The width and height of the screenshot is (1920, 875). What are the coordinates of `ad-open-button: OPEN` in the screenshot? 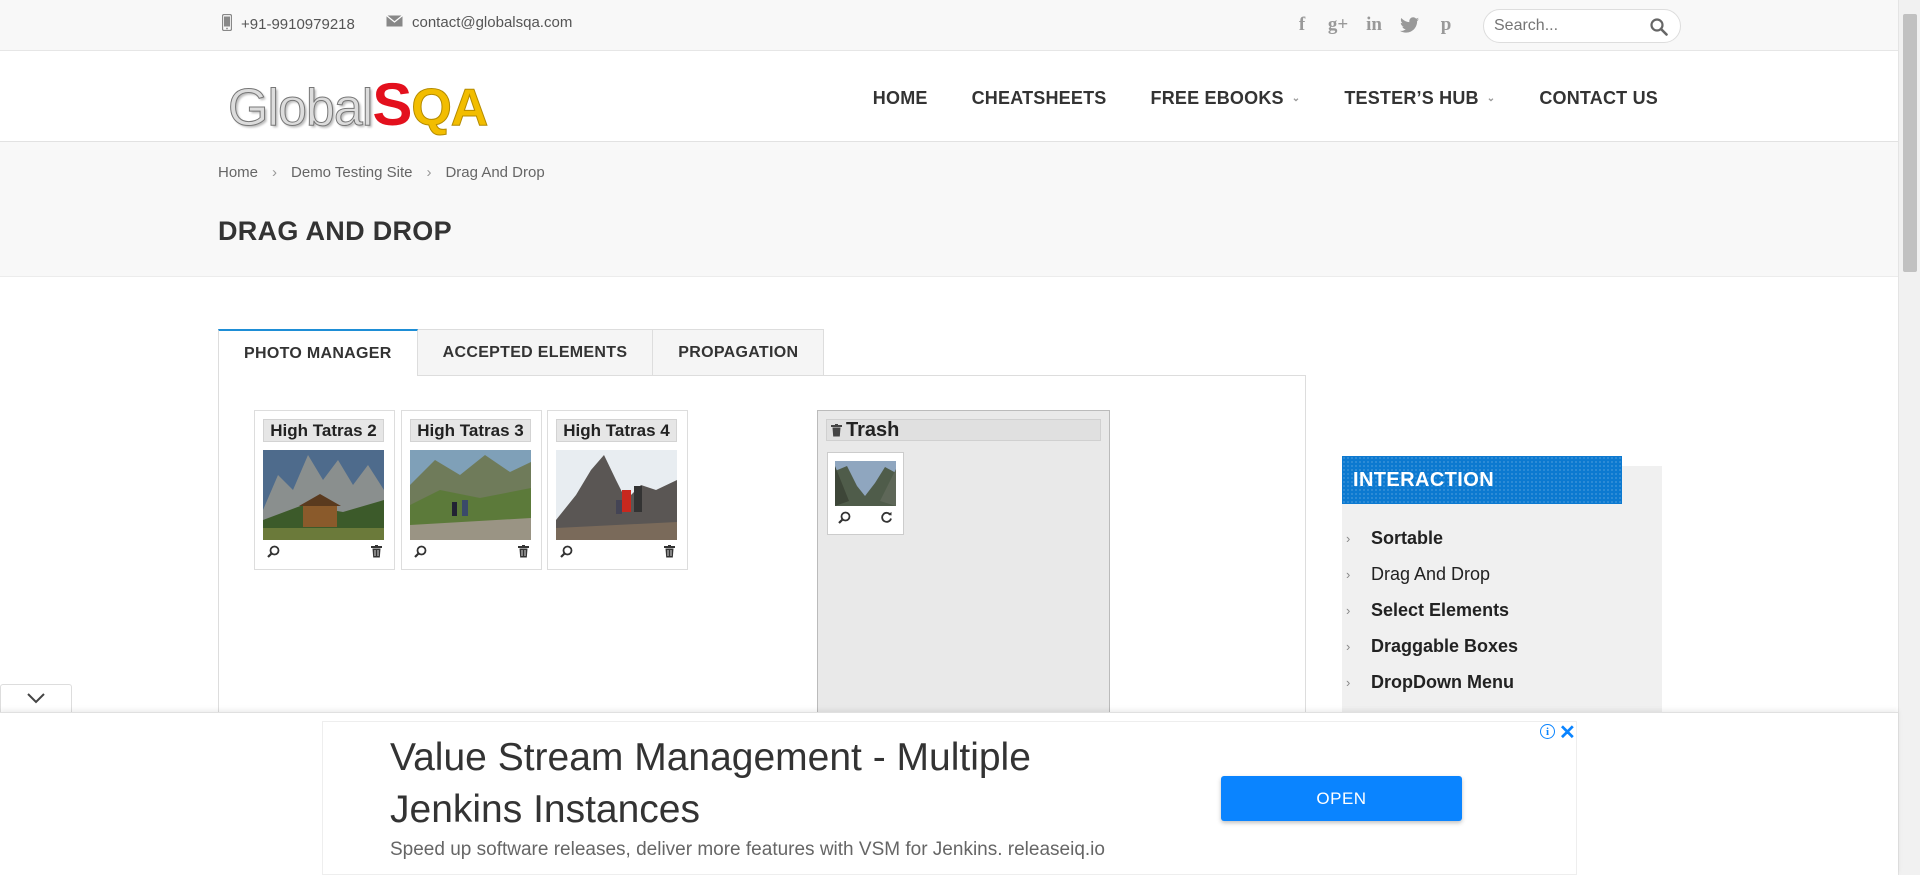 It's located at (1341, 798).